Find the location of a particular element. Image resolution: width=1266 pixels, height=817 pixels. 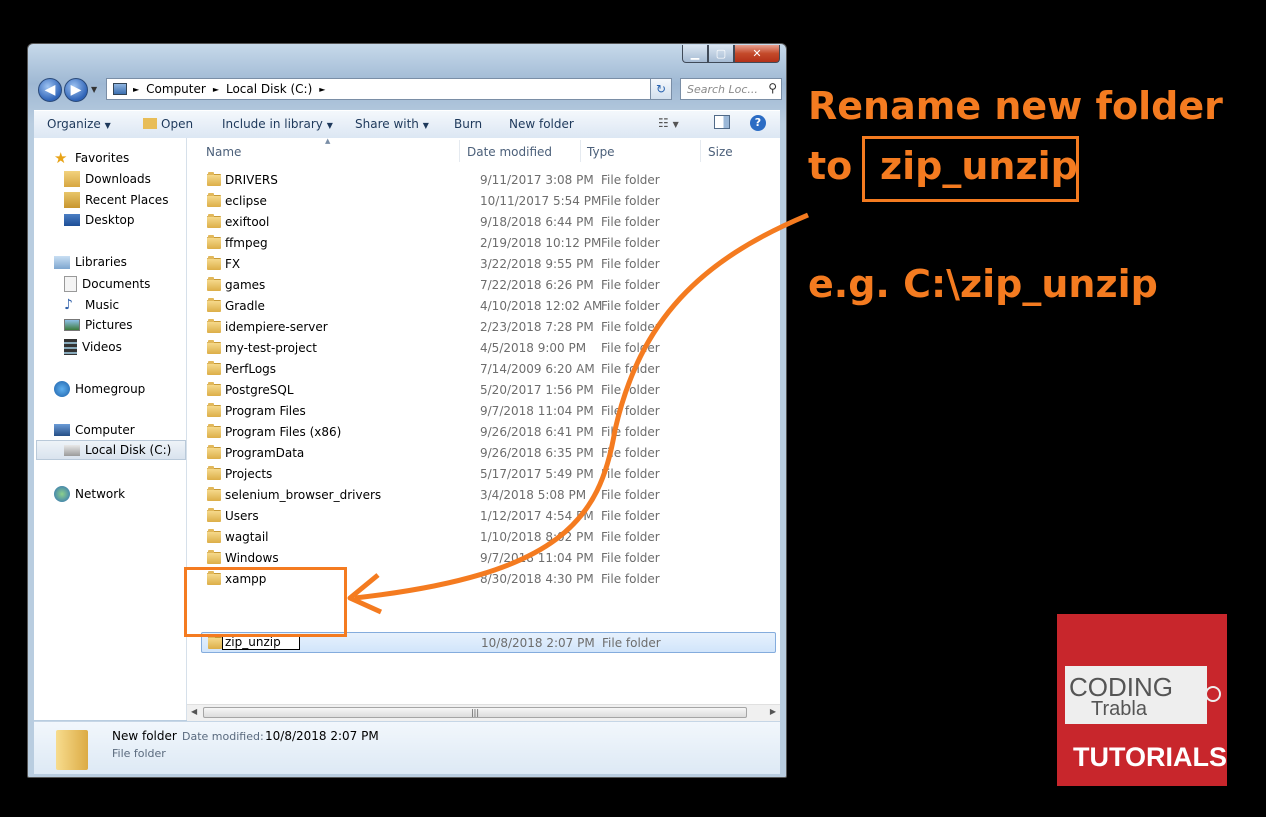

coding-trabla-logo: CODING Trabla TUTORIALS is located at coordinates (1142, 700).